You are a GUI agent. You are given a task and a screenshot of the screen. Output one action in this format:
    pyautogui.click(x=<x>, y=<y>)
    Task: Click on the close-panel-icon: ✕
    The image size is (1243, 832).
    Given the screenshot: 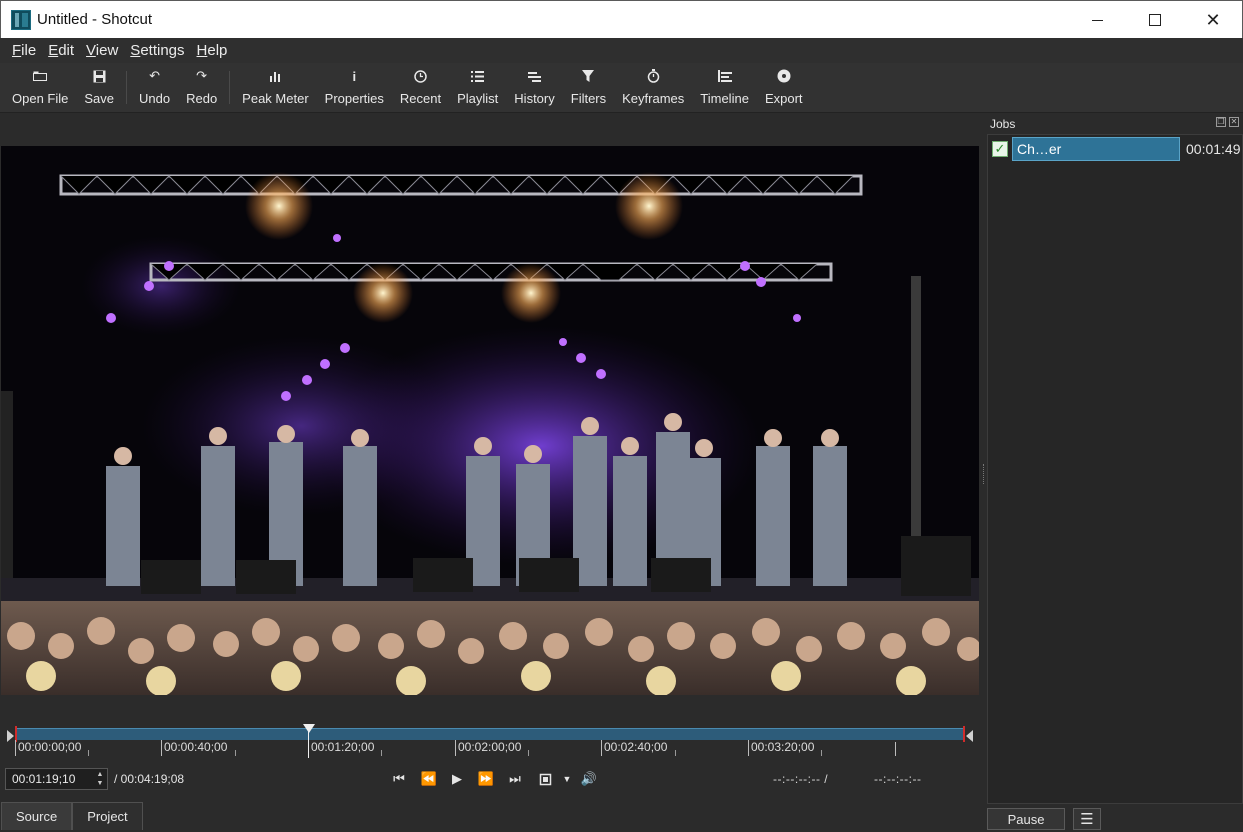 What is the action you would take?
    pyautogui.click(x=1234, y=122)
    